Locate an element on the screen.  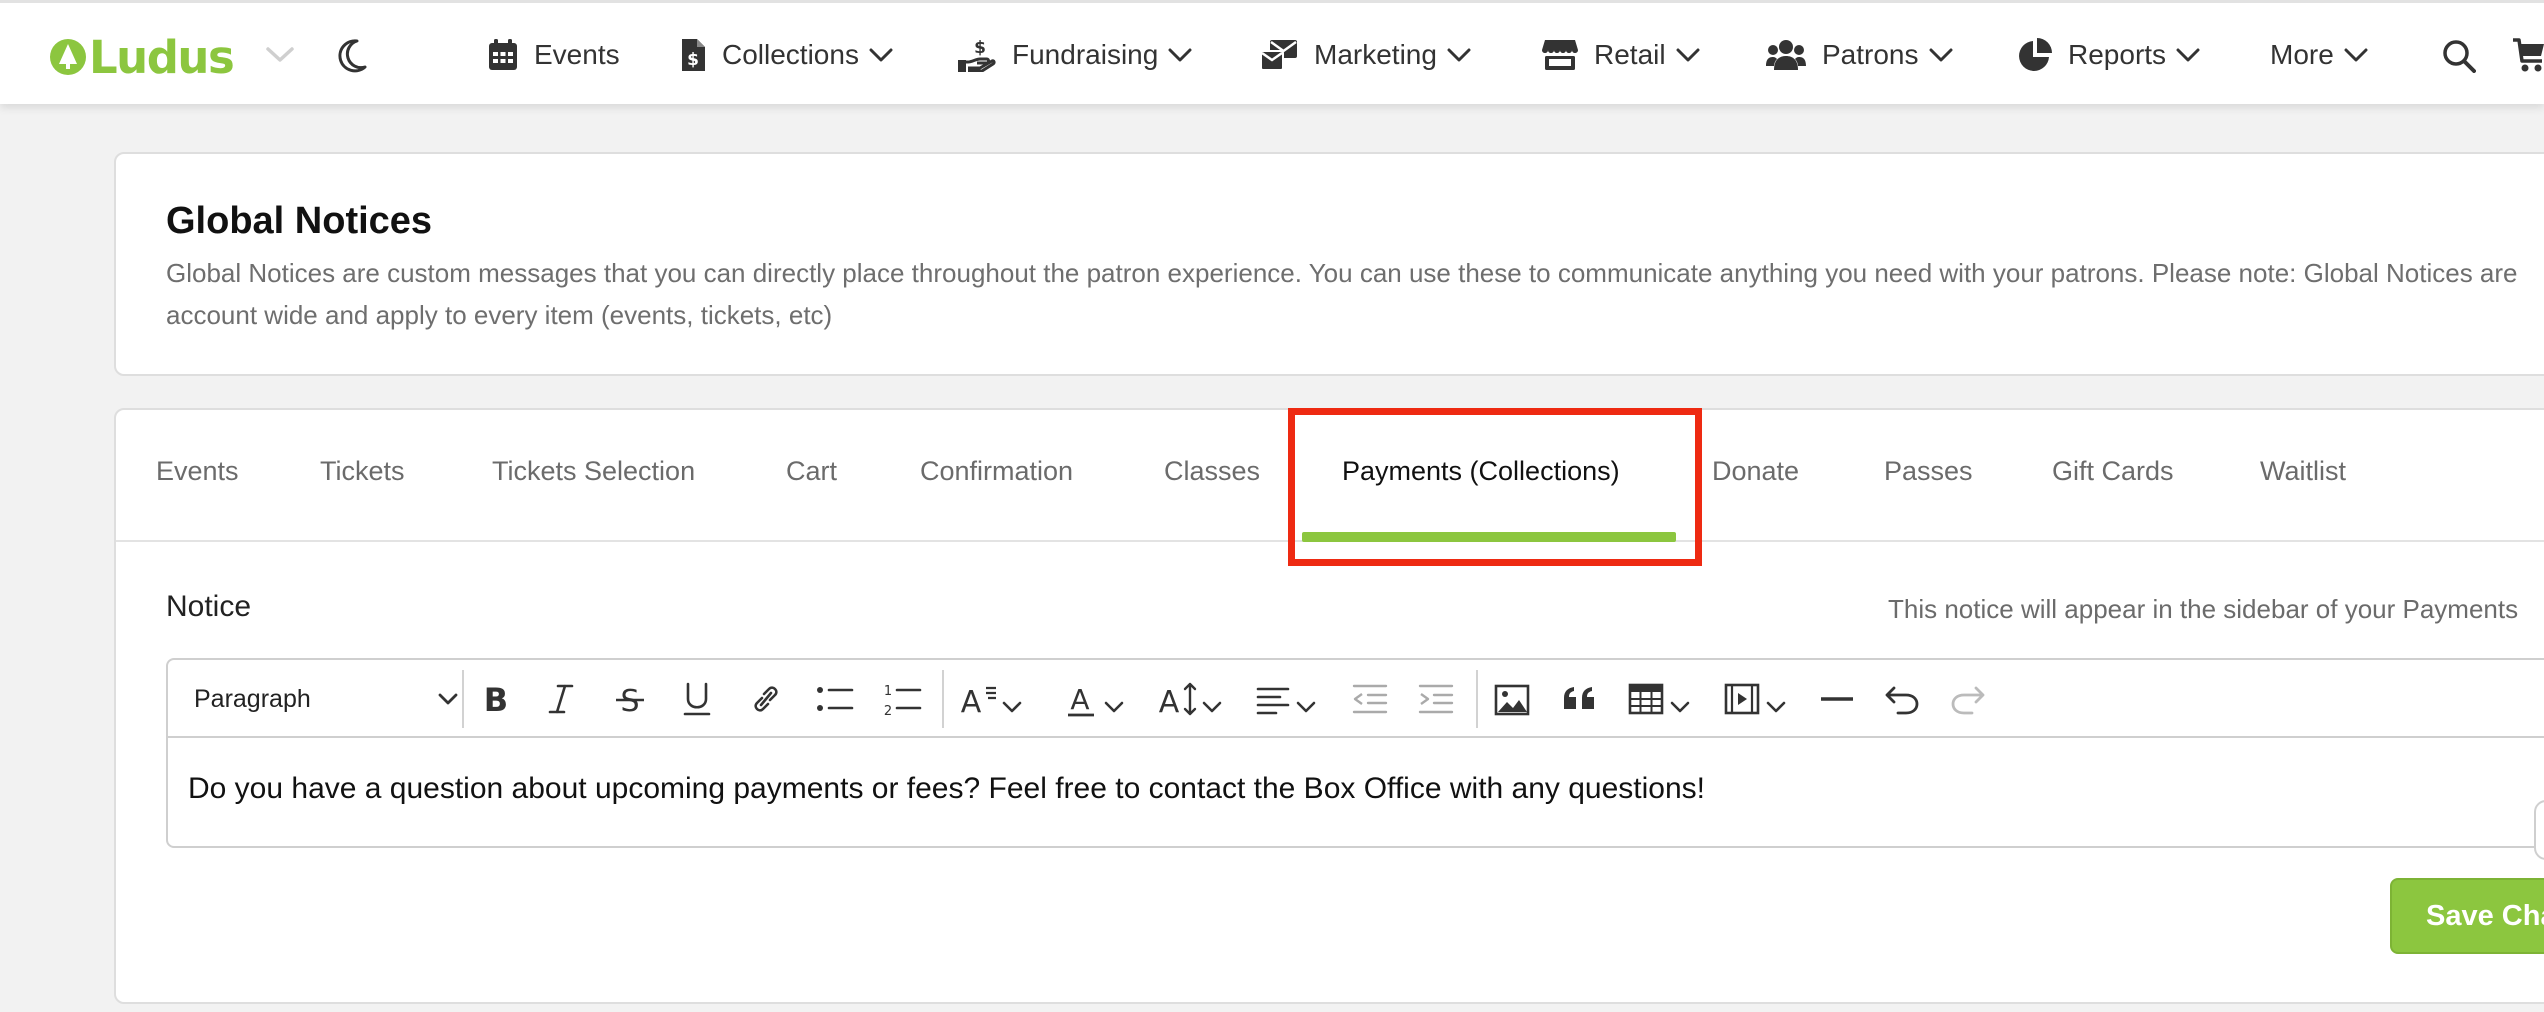
editor-toolbar: Paragraph B S 1 2 A A A is located at coordinates (1356, 699).